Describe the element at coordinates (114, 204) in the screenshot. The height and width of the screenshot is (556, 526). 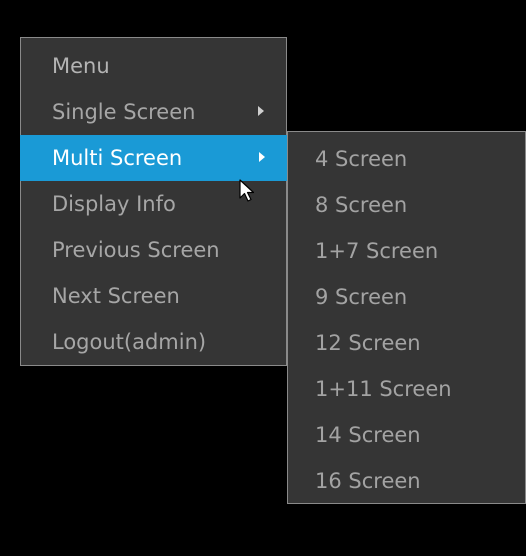
I see `menu-item-label: Display Info` at that location.